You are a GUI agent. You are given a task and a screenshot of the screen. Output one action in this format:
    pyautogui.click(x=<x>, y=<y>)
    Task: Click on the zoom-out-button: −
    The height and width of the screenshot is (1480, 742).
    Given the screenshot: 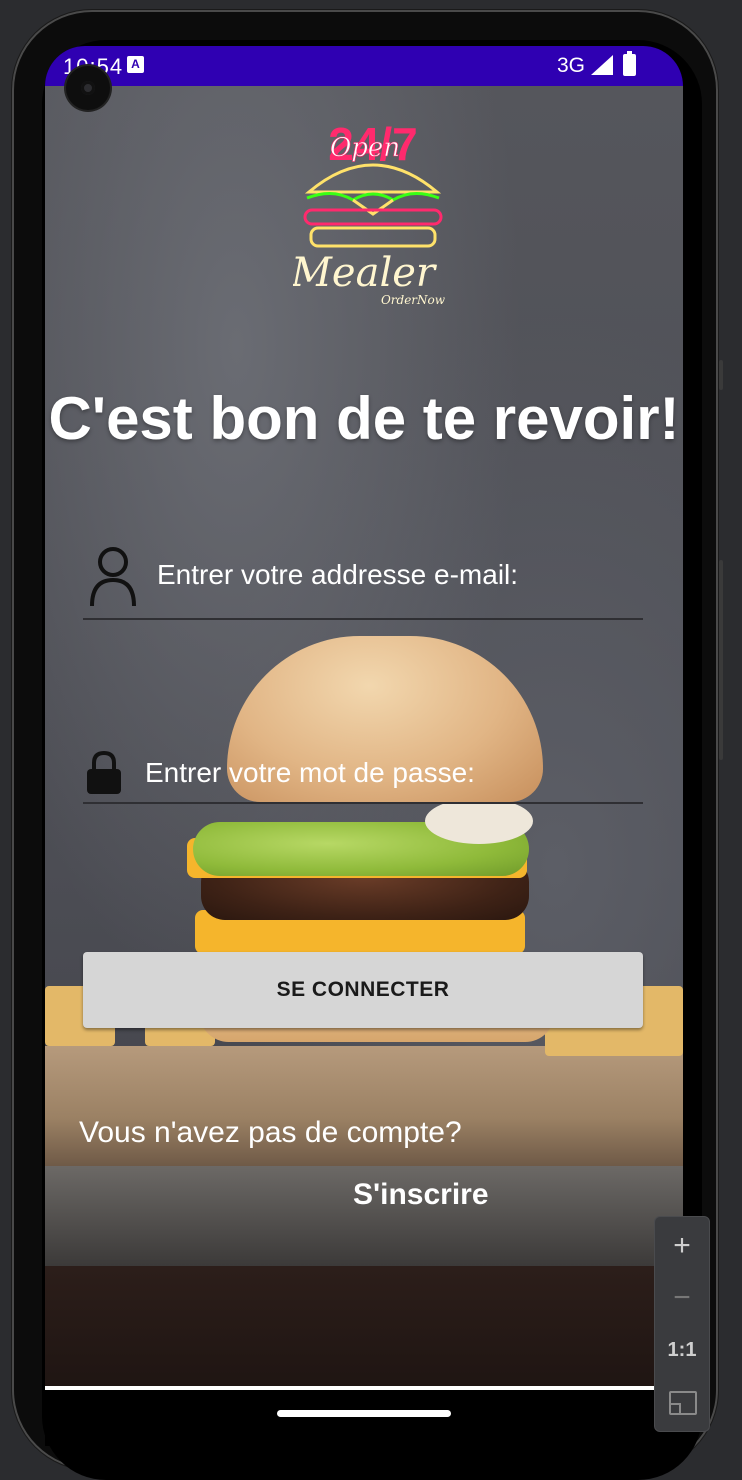 What is the action you would take?
    pyautogui.click(x=682, y=1298)
    